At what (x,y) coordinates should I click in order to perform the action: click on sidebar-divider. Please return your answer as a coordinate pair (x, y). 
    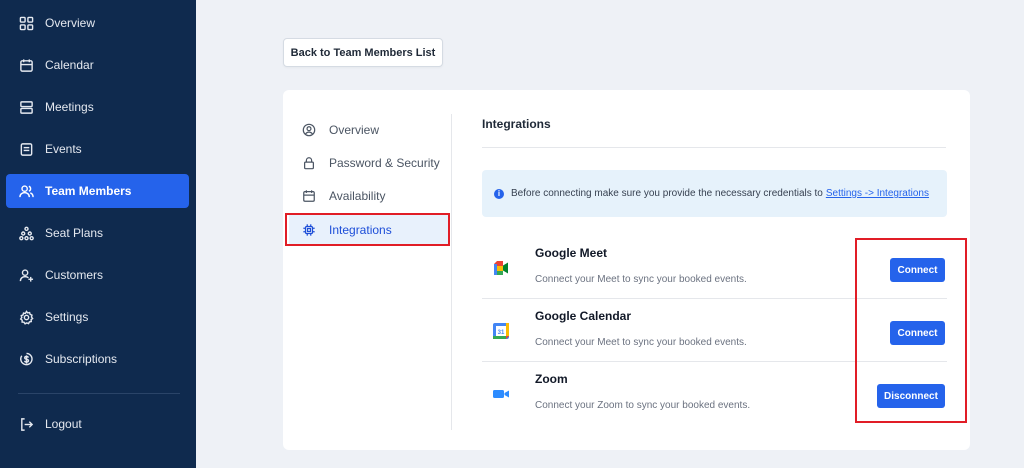
    Looking at the image, I should click on (99, 393).